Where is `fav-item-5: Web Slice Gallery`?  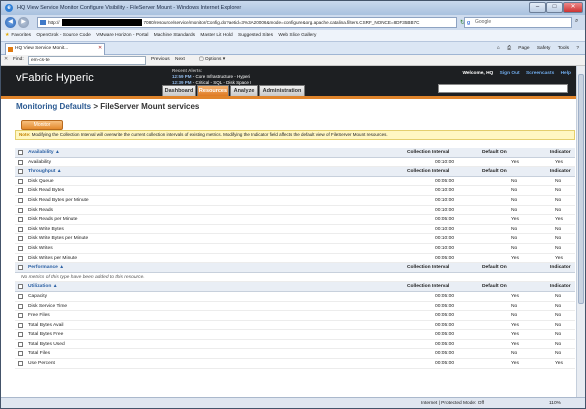
fav-item-5: Web Slice Gallery is located at coordinates (297, 35).